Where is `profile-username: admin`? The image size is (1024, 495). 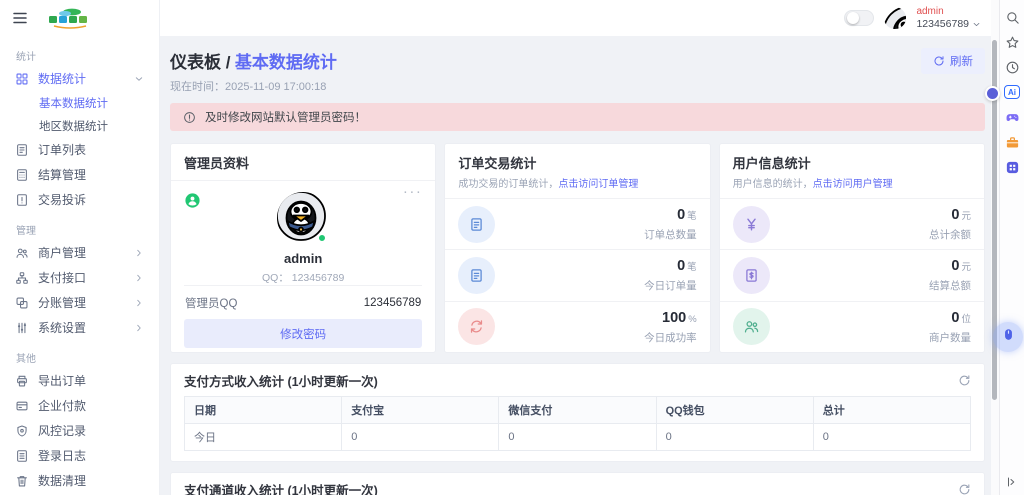
profile-username: admin is located at coordinates (303, 258).